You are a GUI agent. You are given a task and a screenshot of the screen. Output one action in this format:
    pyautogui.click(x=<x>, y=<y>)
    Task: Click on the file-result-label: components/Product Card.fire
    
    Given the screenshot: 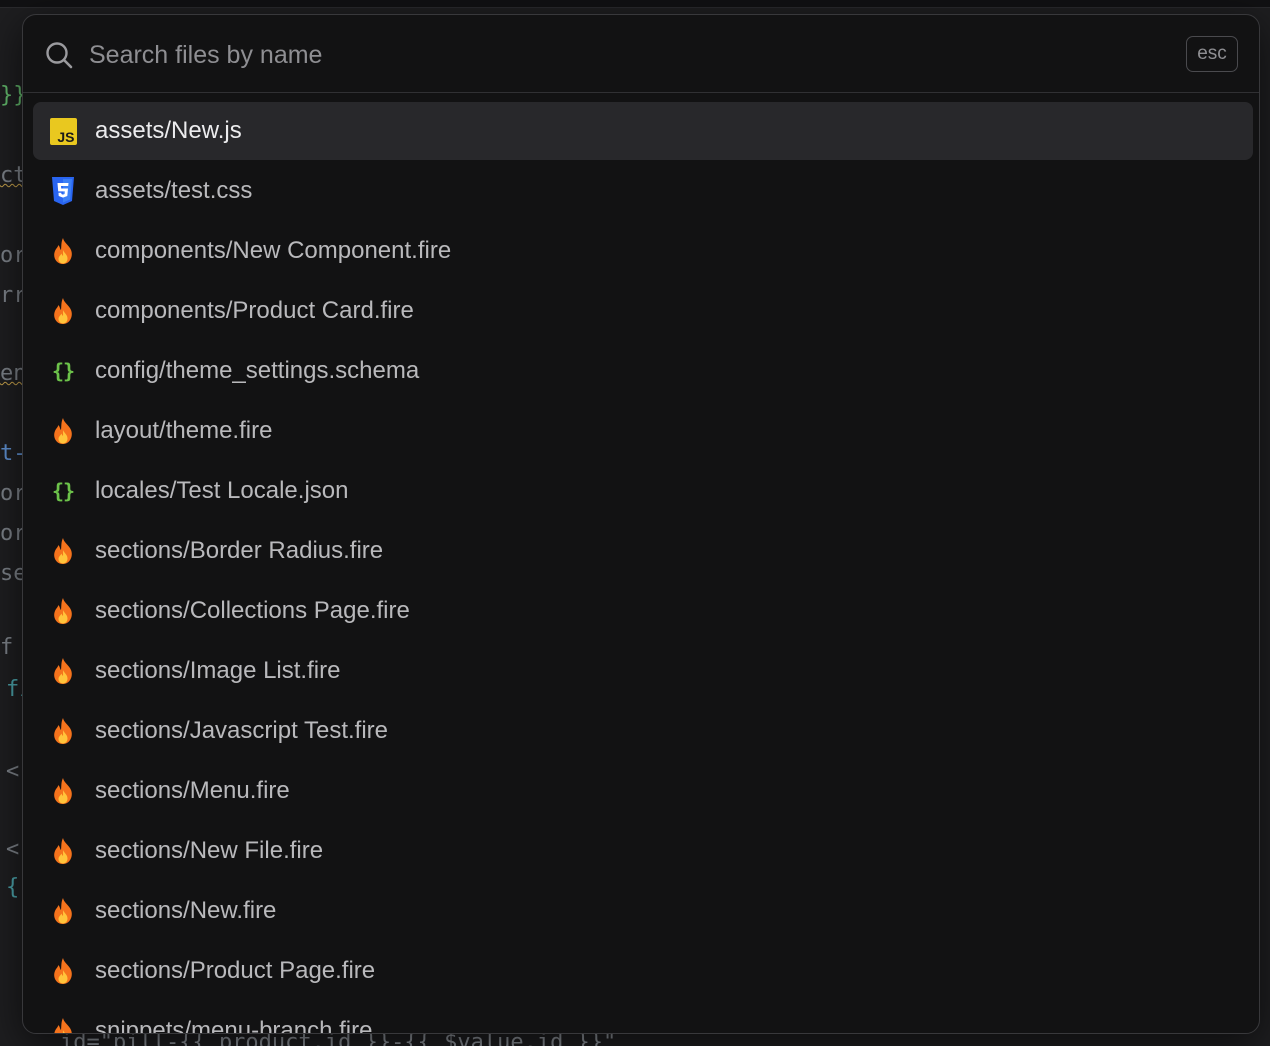 What is the action you would take?
    pyautogui.click(x=254, y=310)
    